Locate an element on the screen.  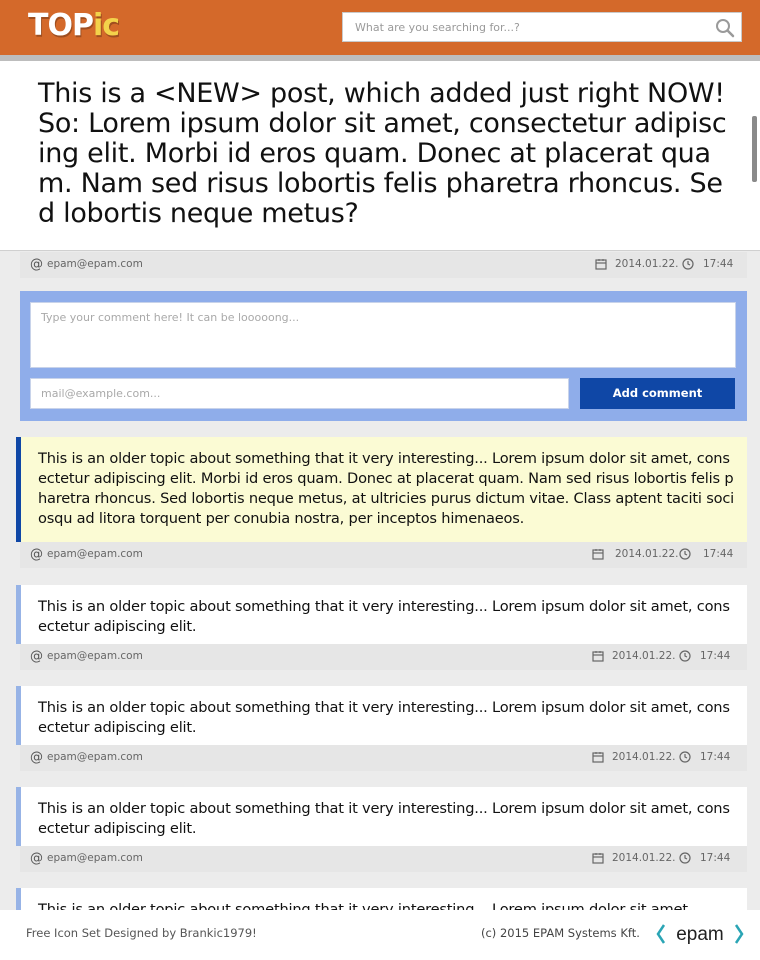
epam-logo-text: epam is located at coordinates (700, 934).